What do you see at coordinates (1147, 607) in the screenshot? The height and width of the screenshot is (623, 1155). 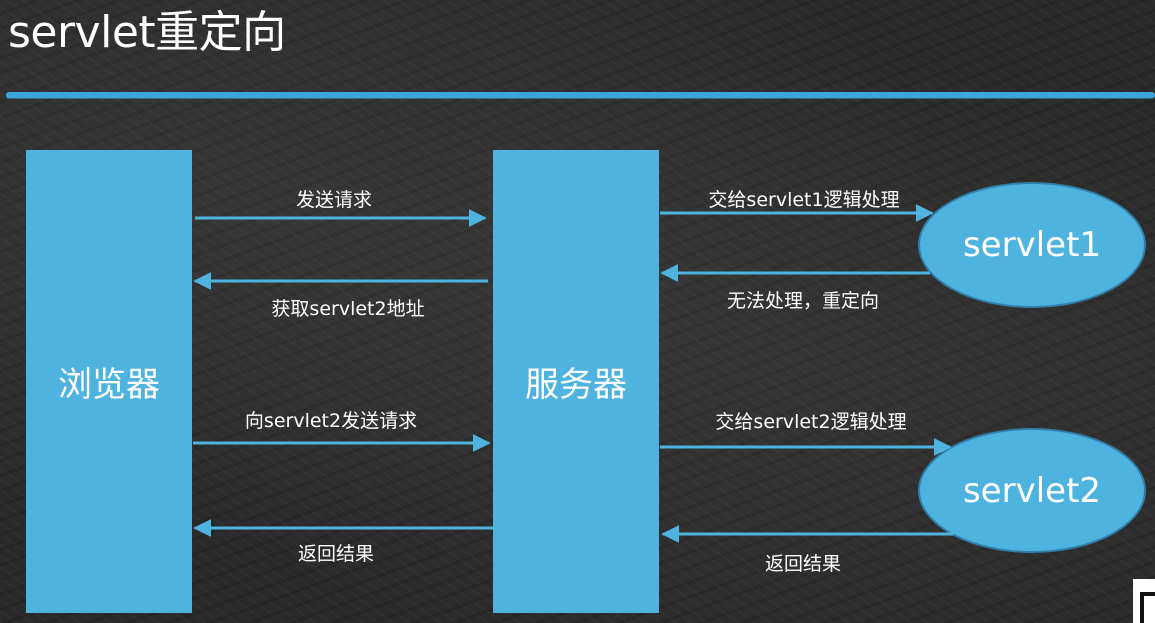 I see `qr-code-icon` at bounding box center [1147, 607].